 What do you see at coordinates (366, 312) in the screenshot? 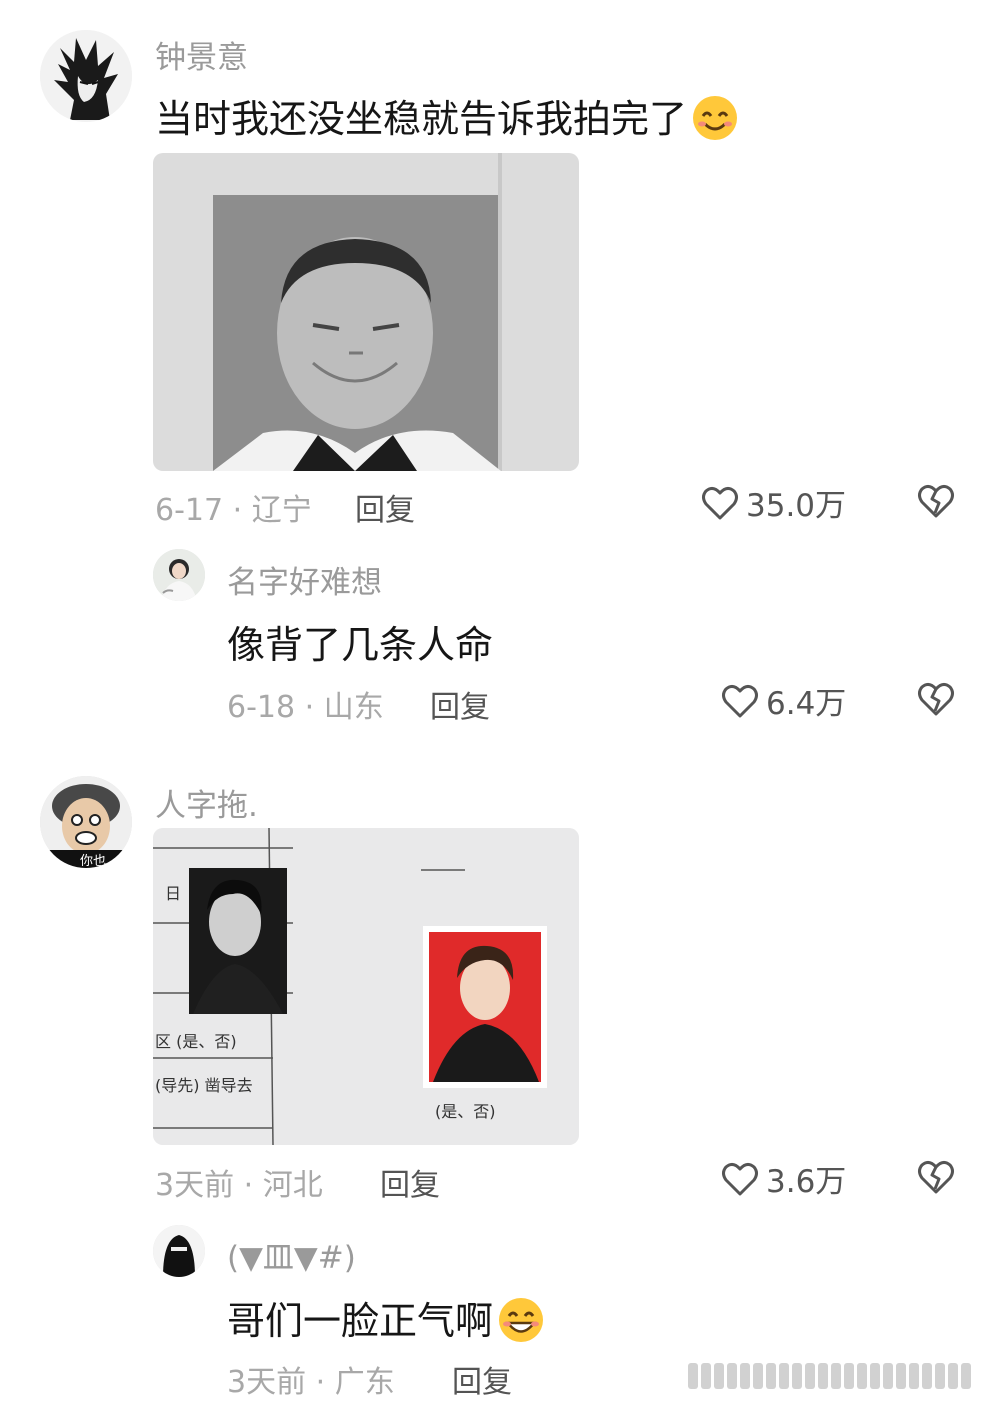
I see `comment-image` at bounding box center [366, 312].